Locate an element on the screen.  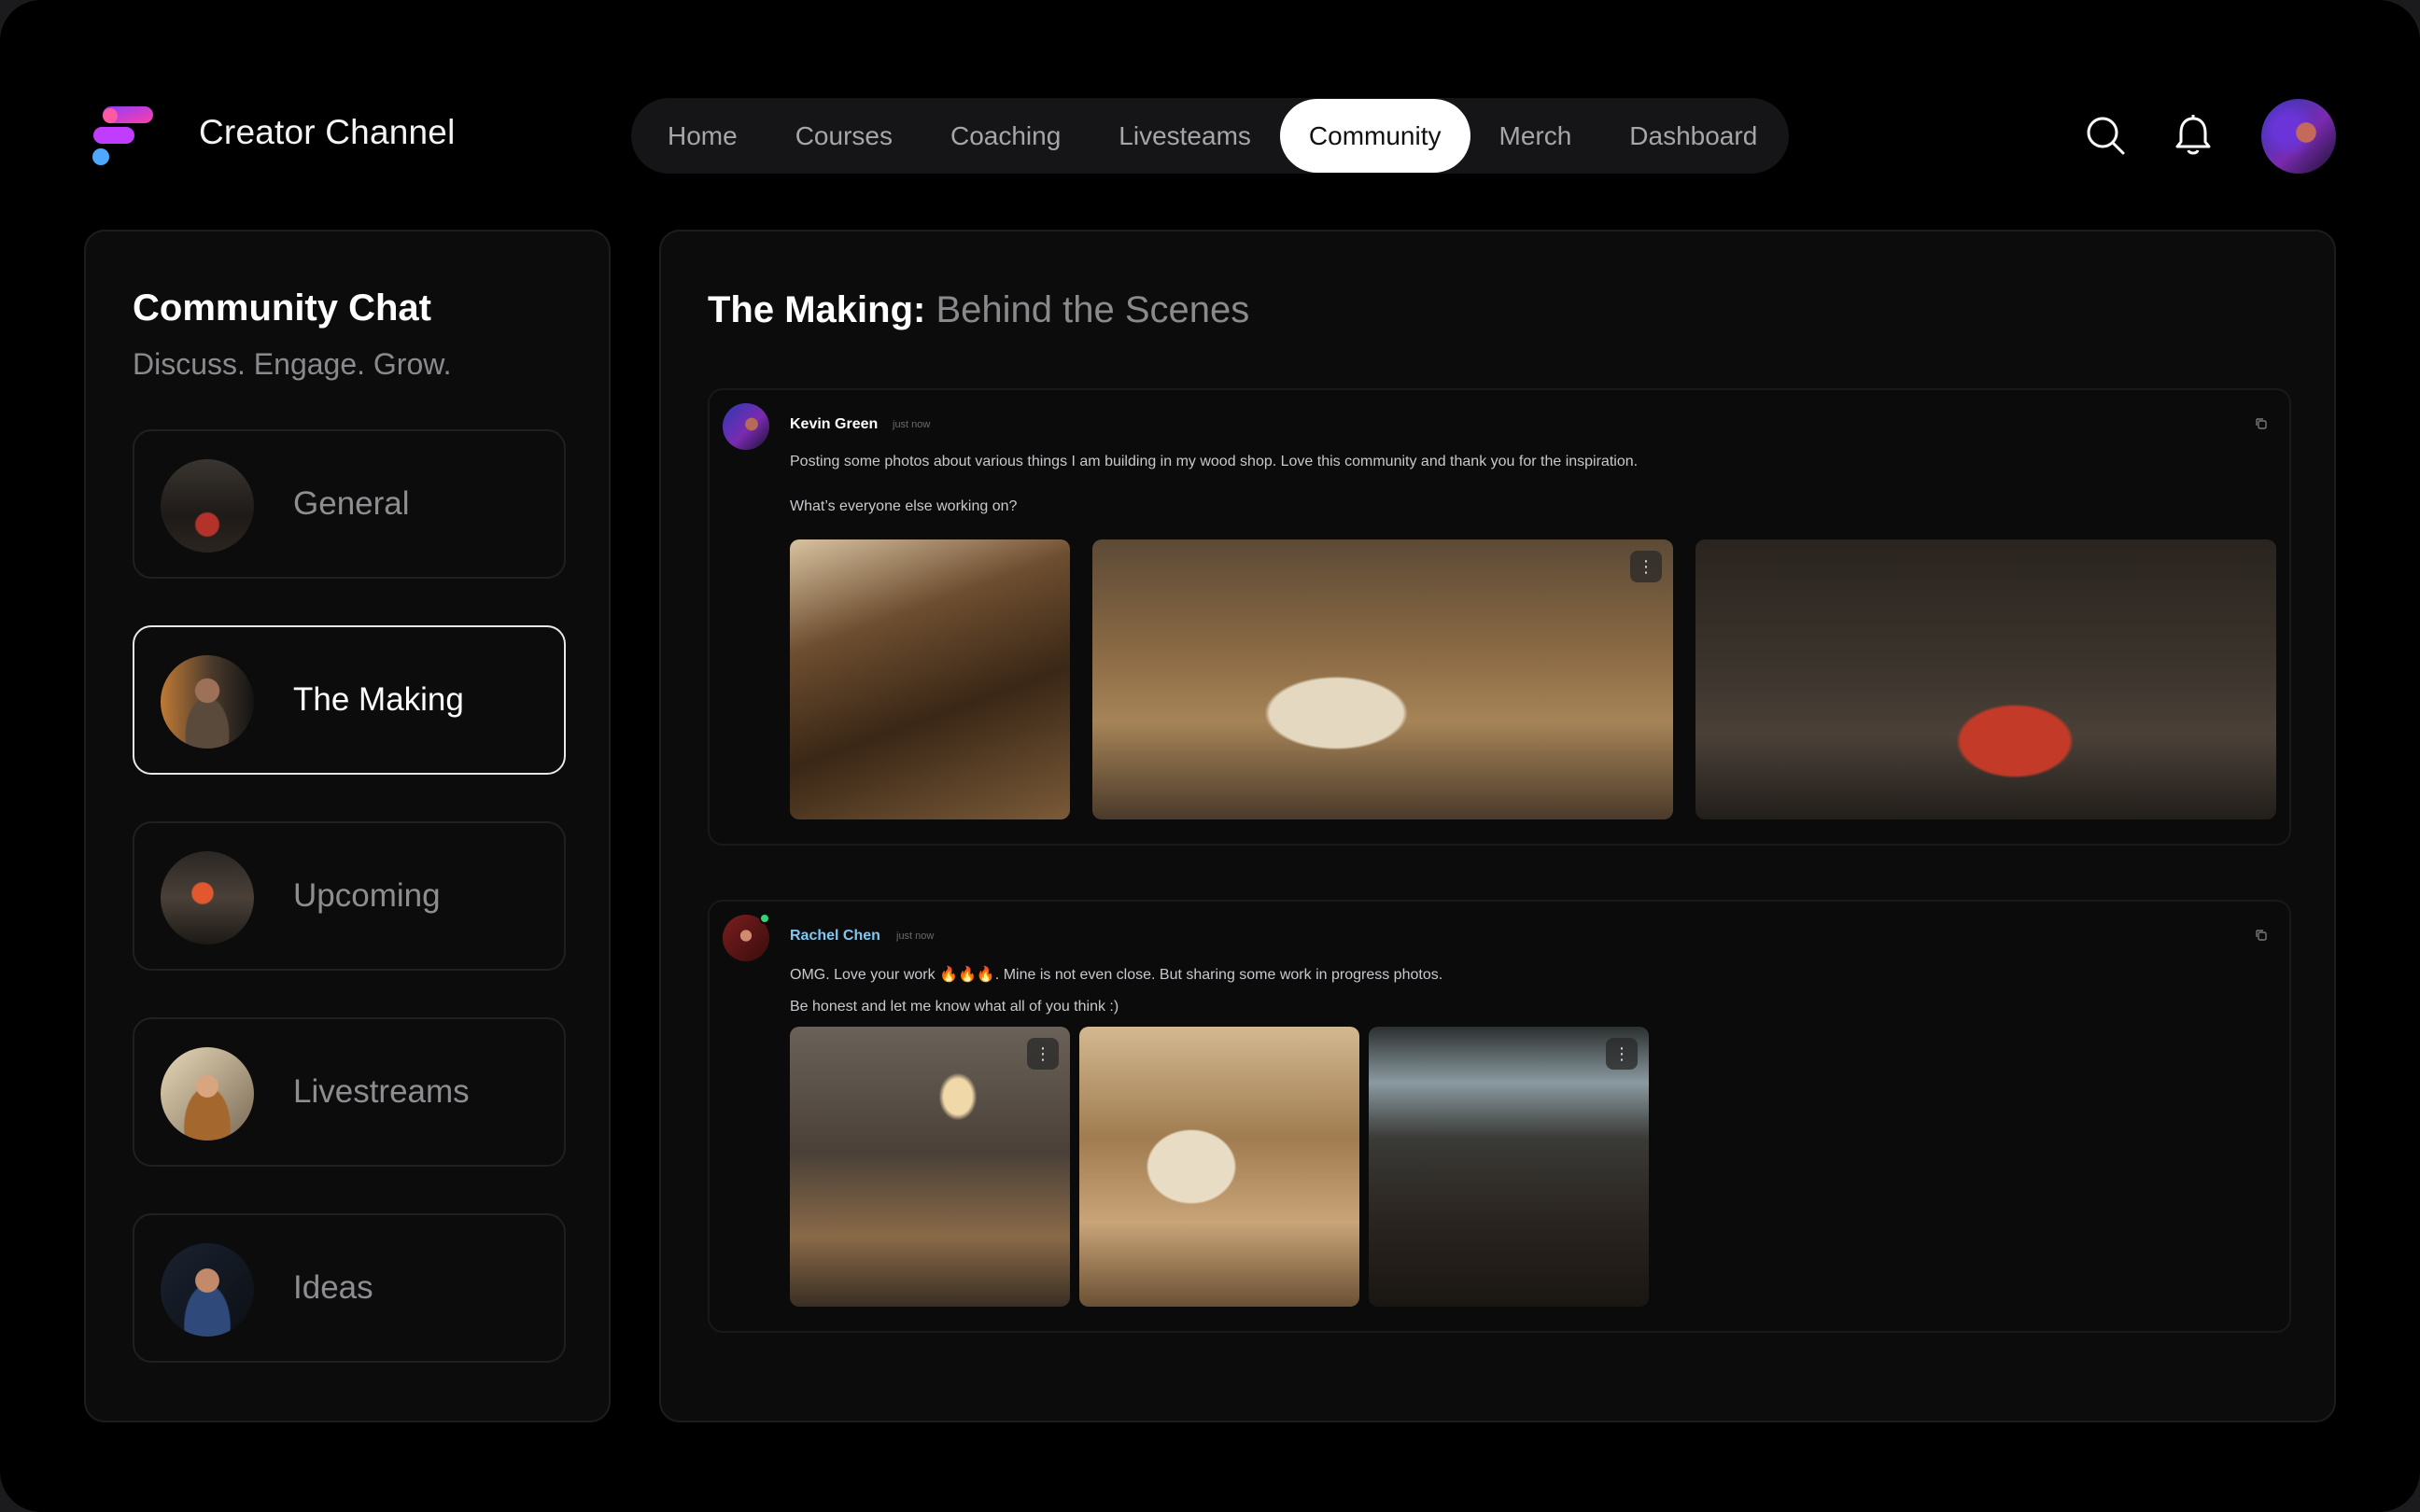
channel-label: Ideas is located at coordinates (333, 1287).